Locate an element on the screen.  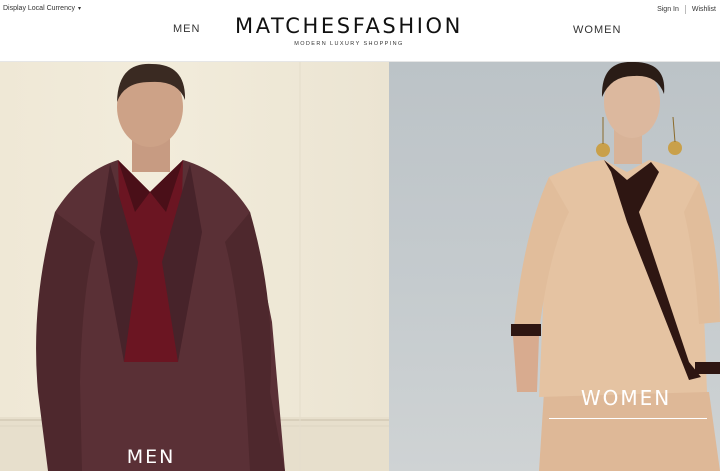
site-logo: MATCHESFASHION is located at coordinates (349, 26).